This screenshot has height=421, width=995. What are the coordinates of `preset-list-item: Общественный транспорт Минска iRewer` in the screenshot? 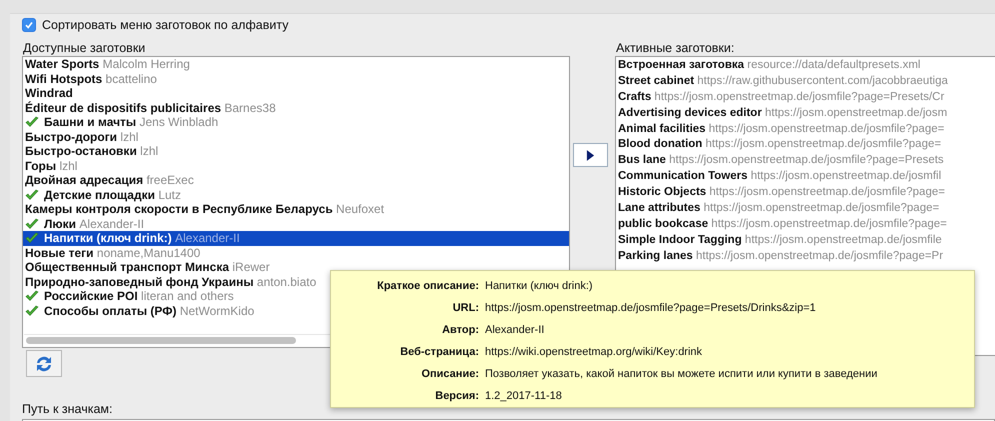 It's located at (296, 267).